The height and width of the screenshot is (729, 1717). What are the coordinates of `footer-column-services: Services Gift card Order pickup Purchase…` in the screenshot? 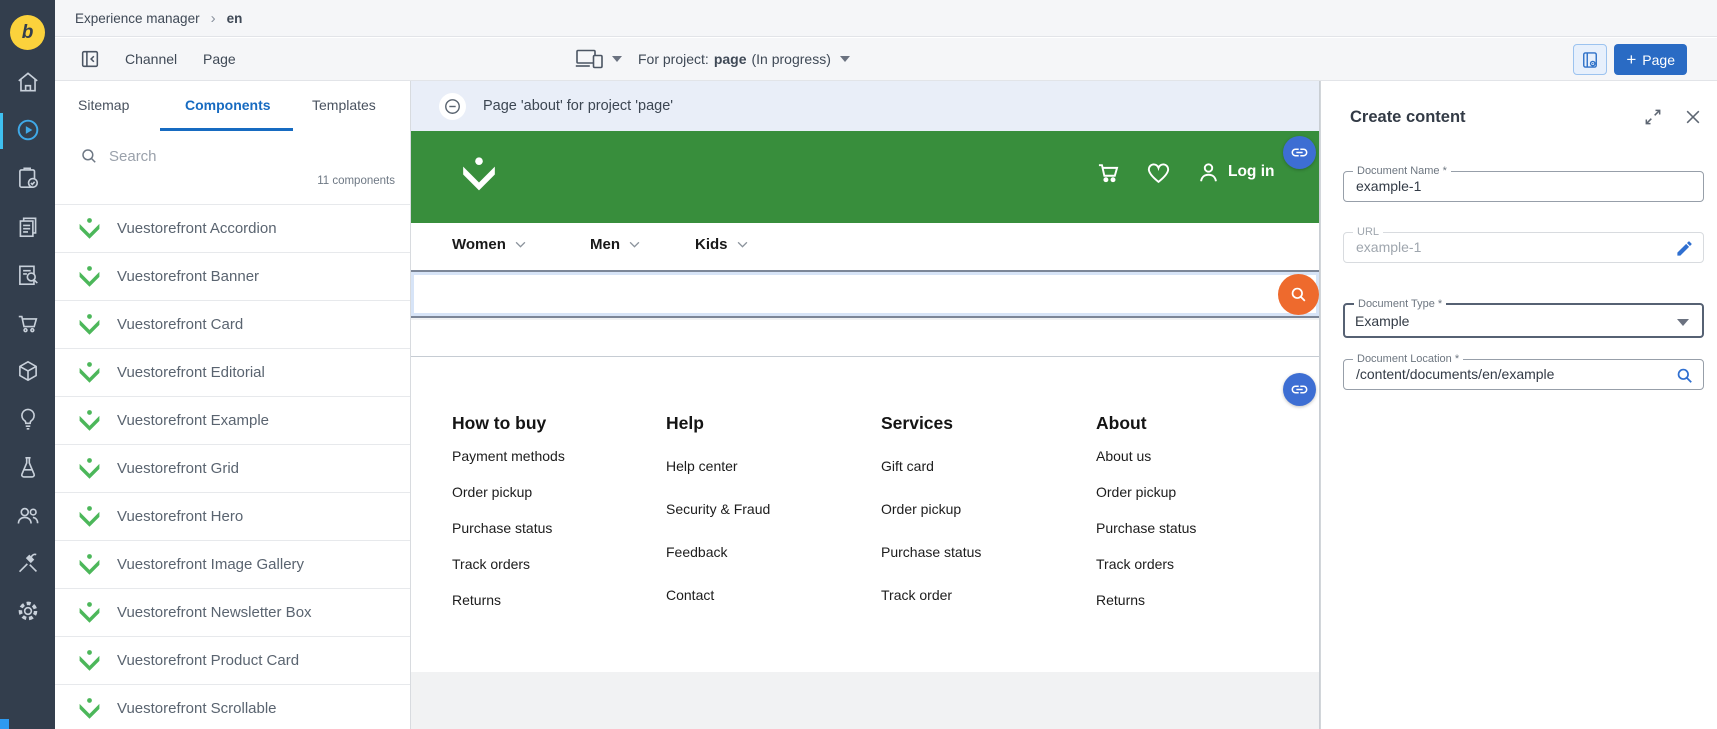 It's located at (983, 515).